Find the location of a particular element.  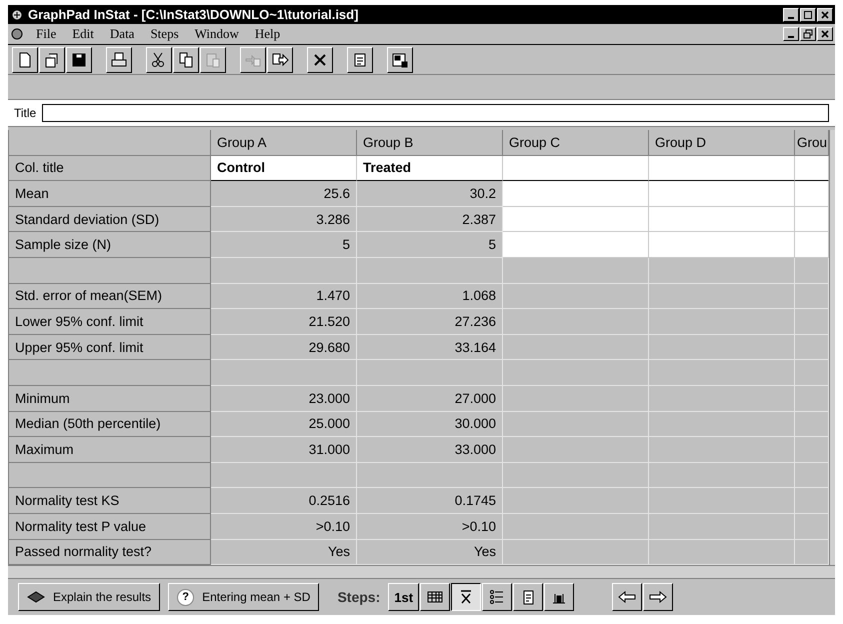

list-step-button is located at coordinates (497, 597).